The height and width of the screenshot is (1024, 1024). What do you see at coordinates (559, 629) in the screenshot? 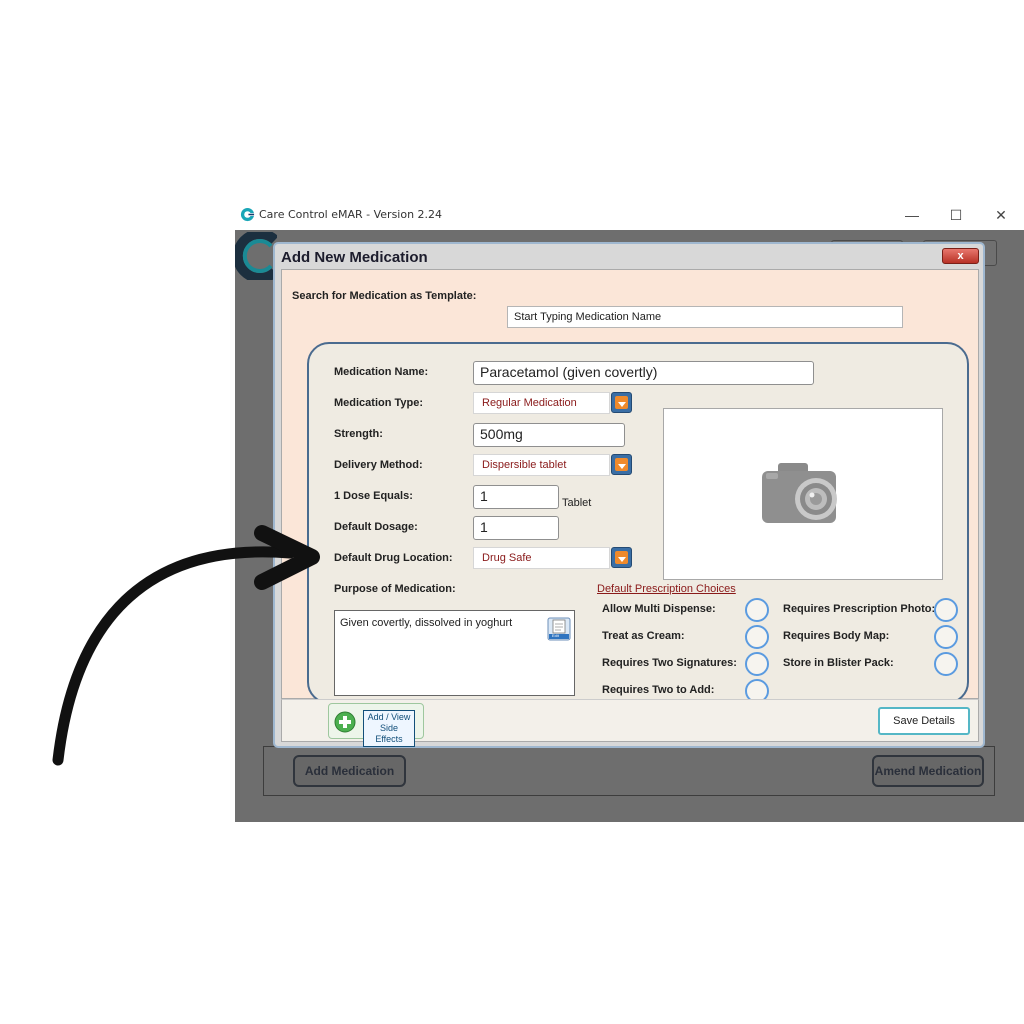
I see `edit-icon: Edit` at bounding box center [559, 629].